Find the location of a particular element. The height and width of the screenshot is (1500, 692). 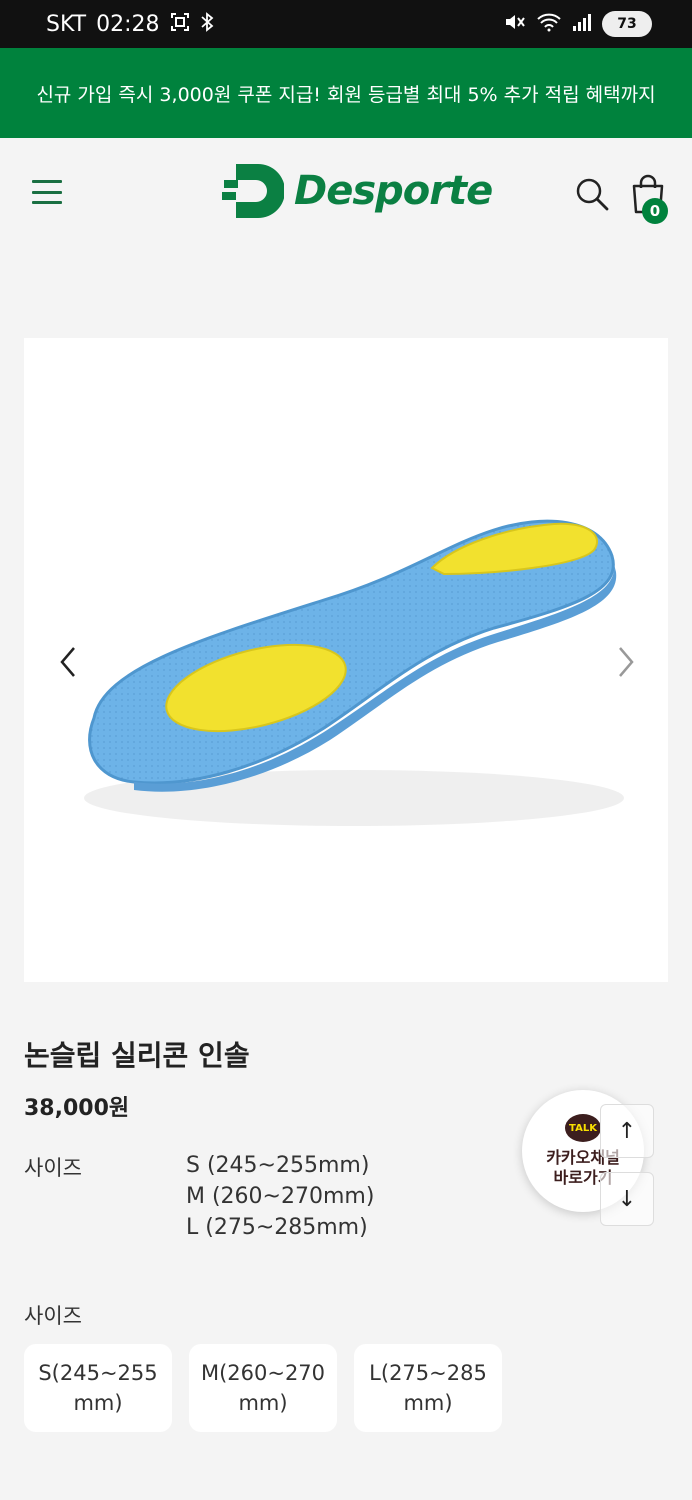

mute-icon is located at coordinates (515, 24).